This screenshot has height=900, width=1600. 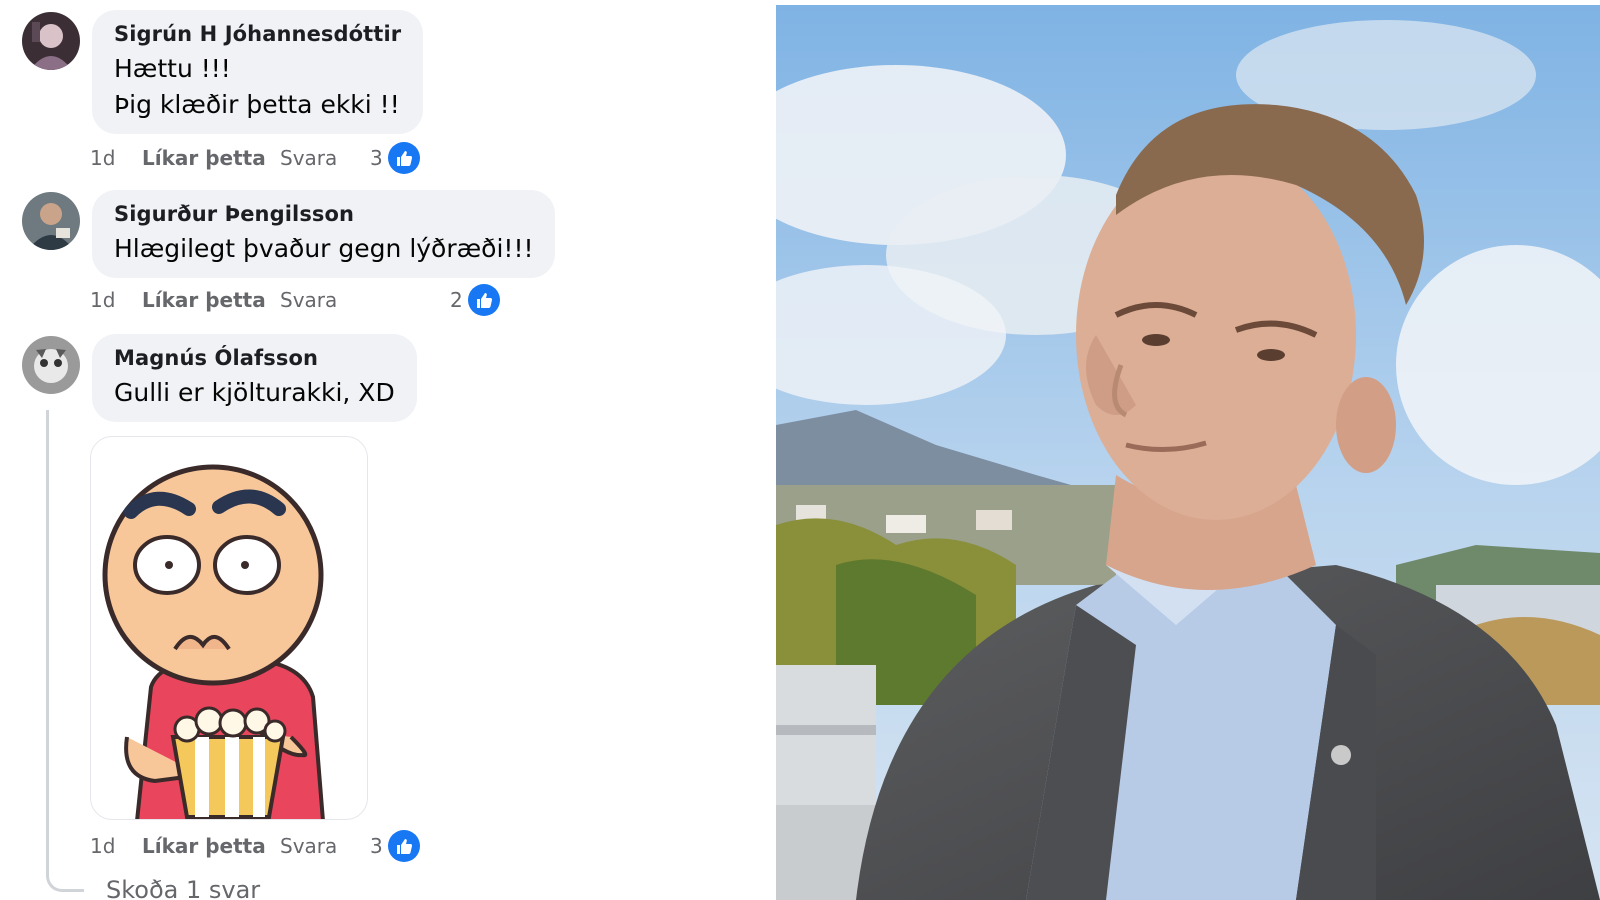 I want to click on sticker, so click(x=229, y=628).